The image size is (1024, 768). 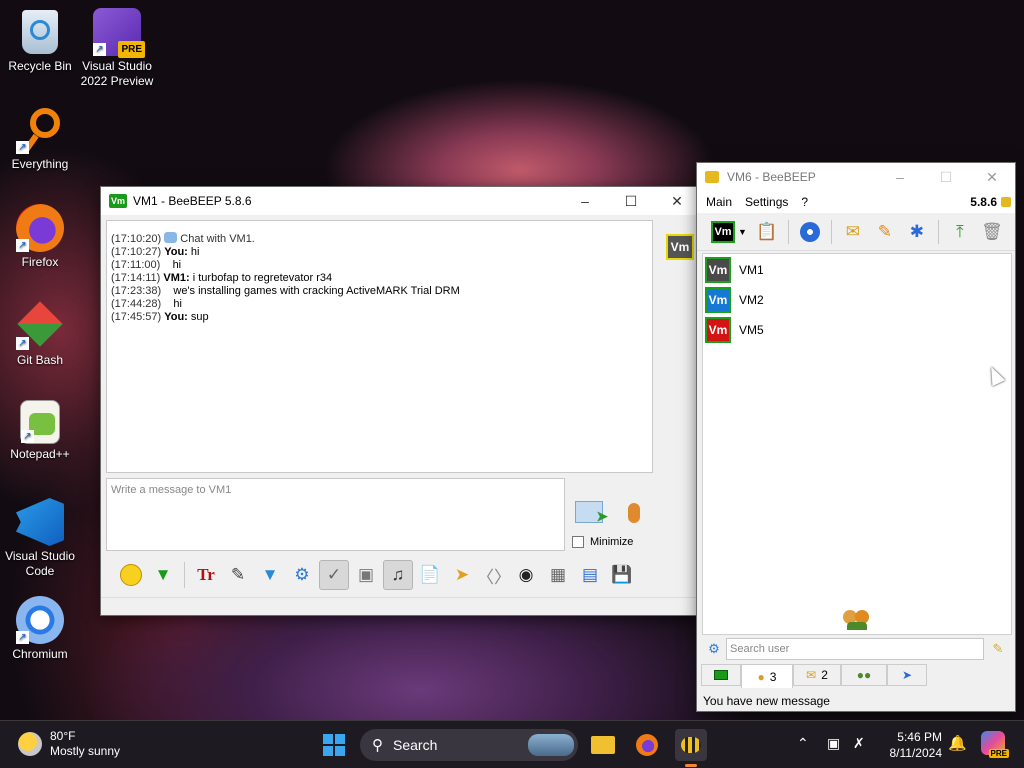 What do you see at coordinates (40, 164) in the screenshot?
I see `desktop-icon-label: Everything` at bounding box center [40, 164].